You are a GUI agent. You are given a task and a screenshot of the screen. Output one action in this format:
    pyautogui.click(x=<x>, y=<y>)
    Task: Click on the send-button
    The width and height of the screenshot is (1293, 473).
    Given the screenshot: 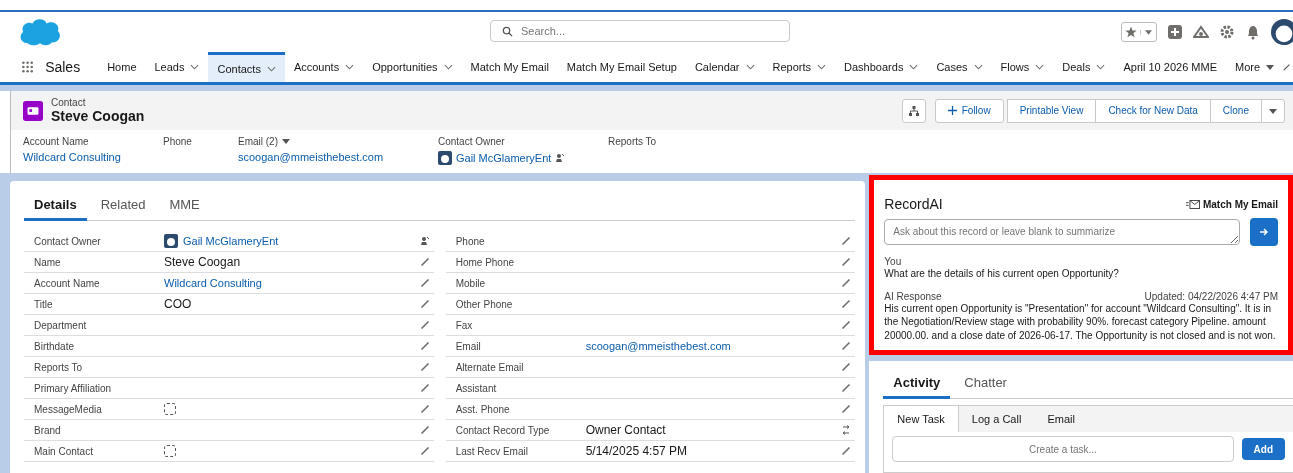 What is the action you would take?
    pyautogui.click(x=1264, y=232)
    